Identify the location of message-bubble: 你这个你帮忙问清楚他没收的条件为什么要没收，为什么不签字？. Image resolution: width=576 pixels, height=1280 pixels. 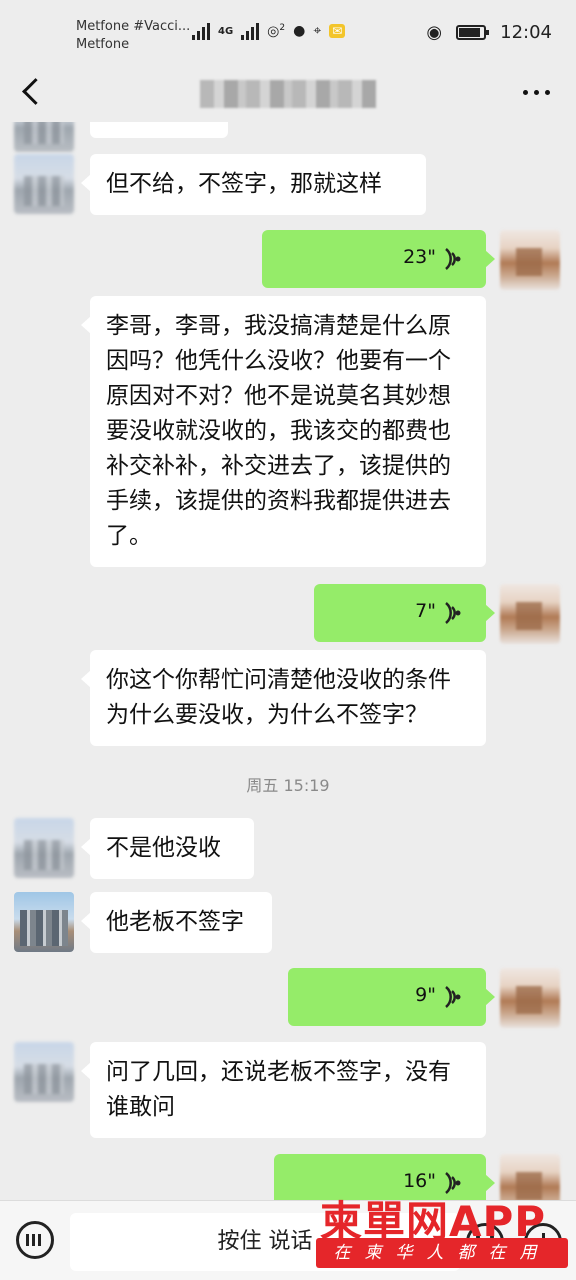
(283, 698).